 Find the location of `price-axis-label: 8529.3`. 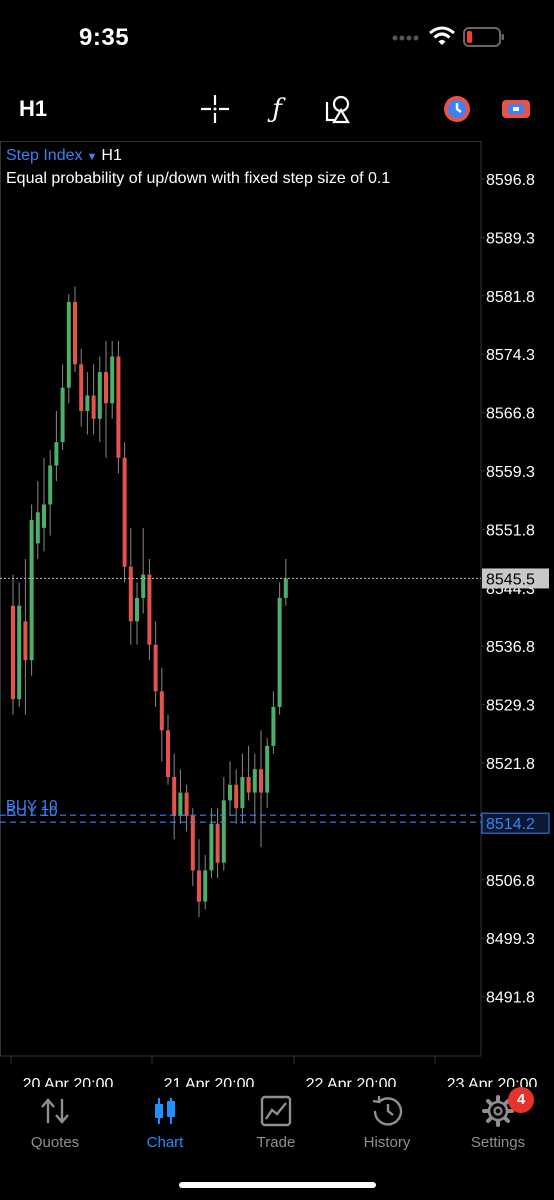

price-axis-label: 8529.3 is located at coordinates (510, 706).